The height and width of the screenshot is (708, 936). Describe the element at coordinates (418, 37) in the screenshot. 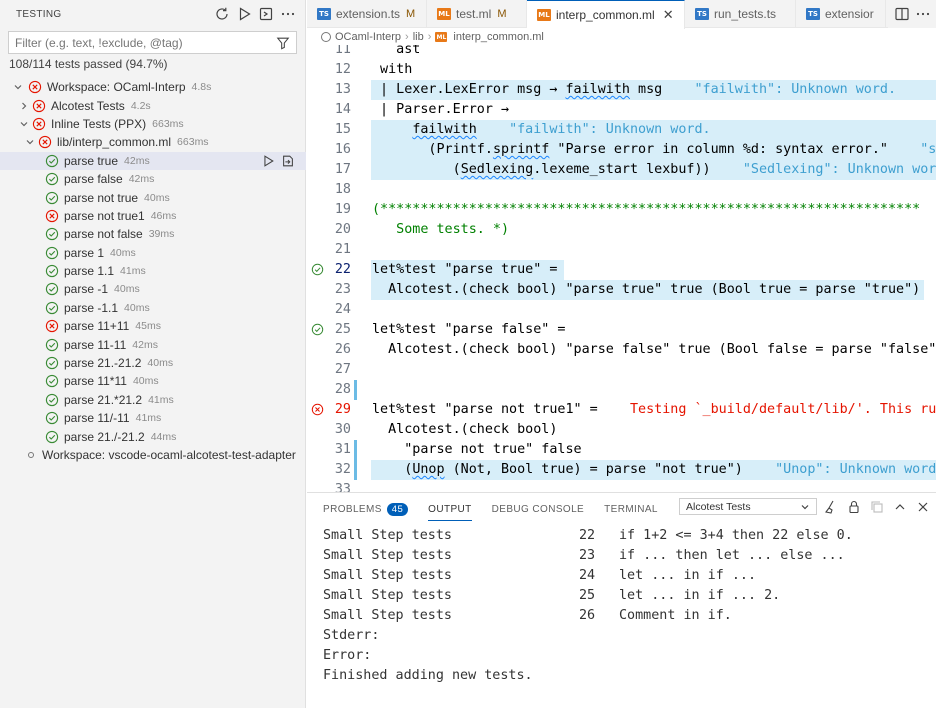

I see `breadcrumb-dir: lib` at that location.